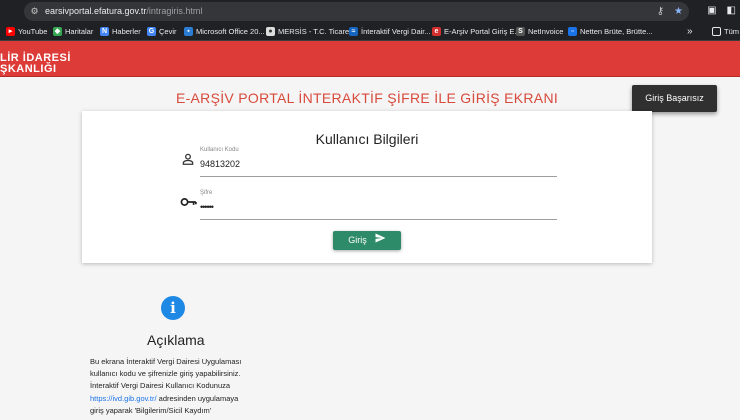  Describe the element at coordinates (660, 11) in the screenshot. I see `password-key-icon: ⚷` at that location.